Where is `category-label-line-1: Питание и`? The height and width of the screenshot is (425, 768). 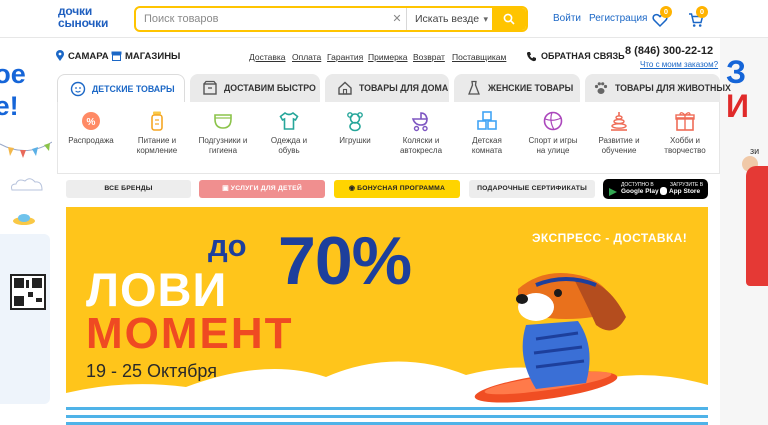
category-label-line-1: Питание и is located at coordinates (157, 140).